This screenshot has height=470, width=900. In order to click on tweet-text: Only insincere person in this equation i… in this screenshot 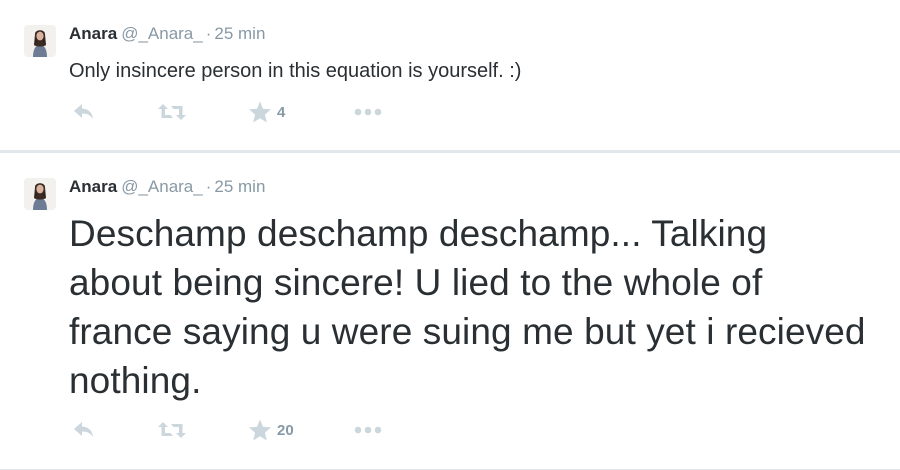, I will do `click(295, 71)`.